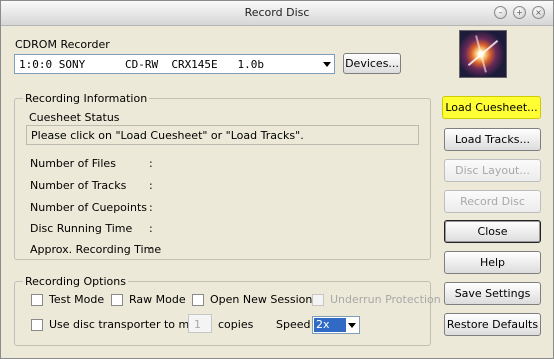  Describe the element at coordinates (75, 281) in the screenshot. I see `recording-options-label: Recording Options` at that location.